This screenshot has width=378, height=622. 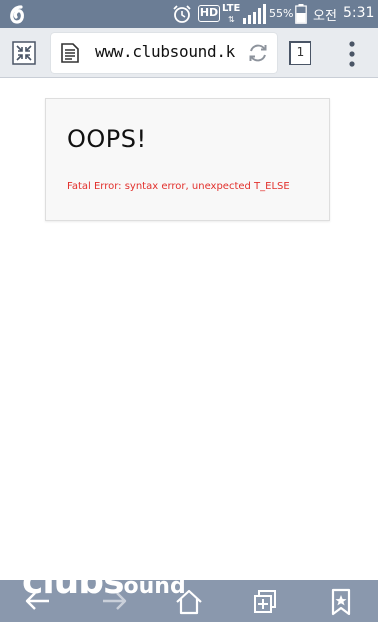 I want to click on home-icon, so click(x=189, y=602).